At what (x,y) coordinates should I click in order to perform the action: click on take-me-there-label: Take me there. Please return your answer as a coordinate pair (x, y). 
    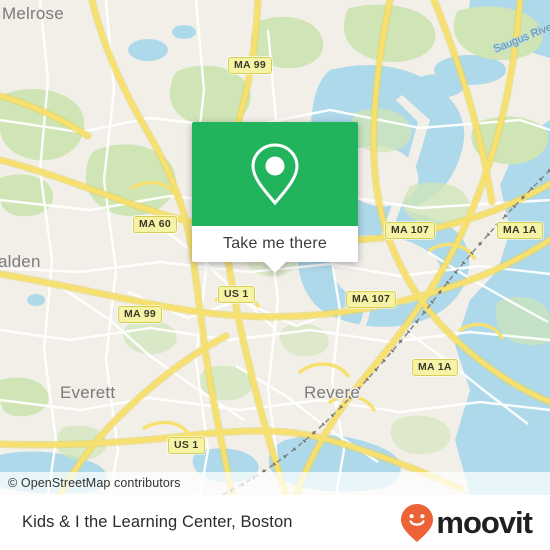
    Looking at the image, I should click on (275, 243).